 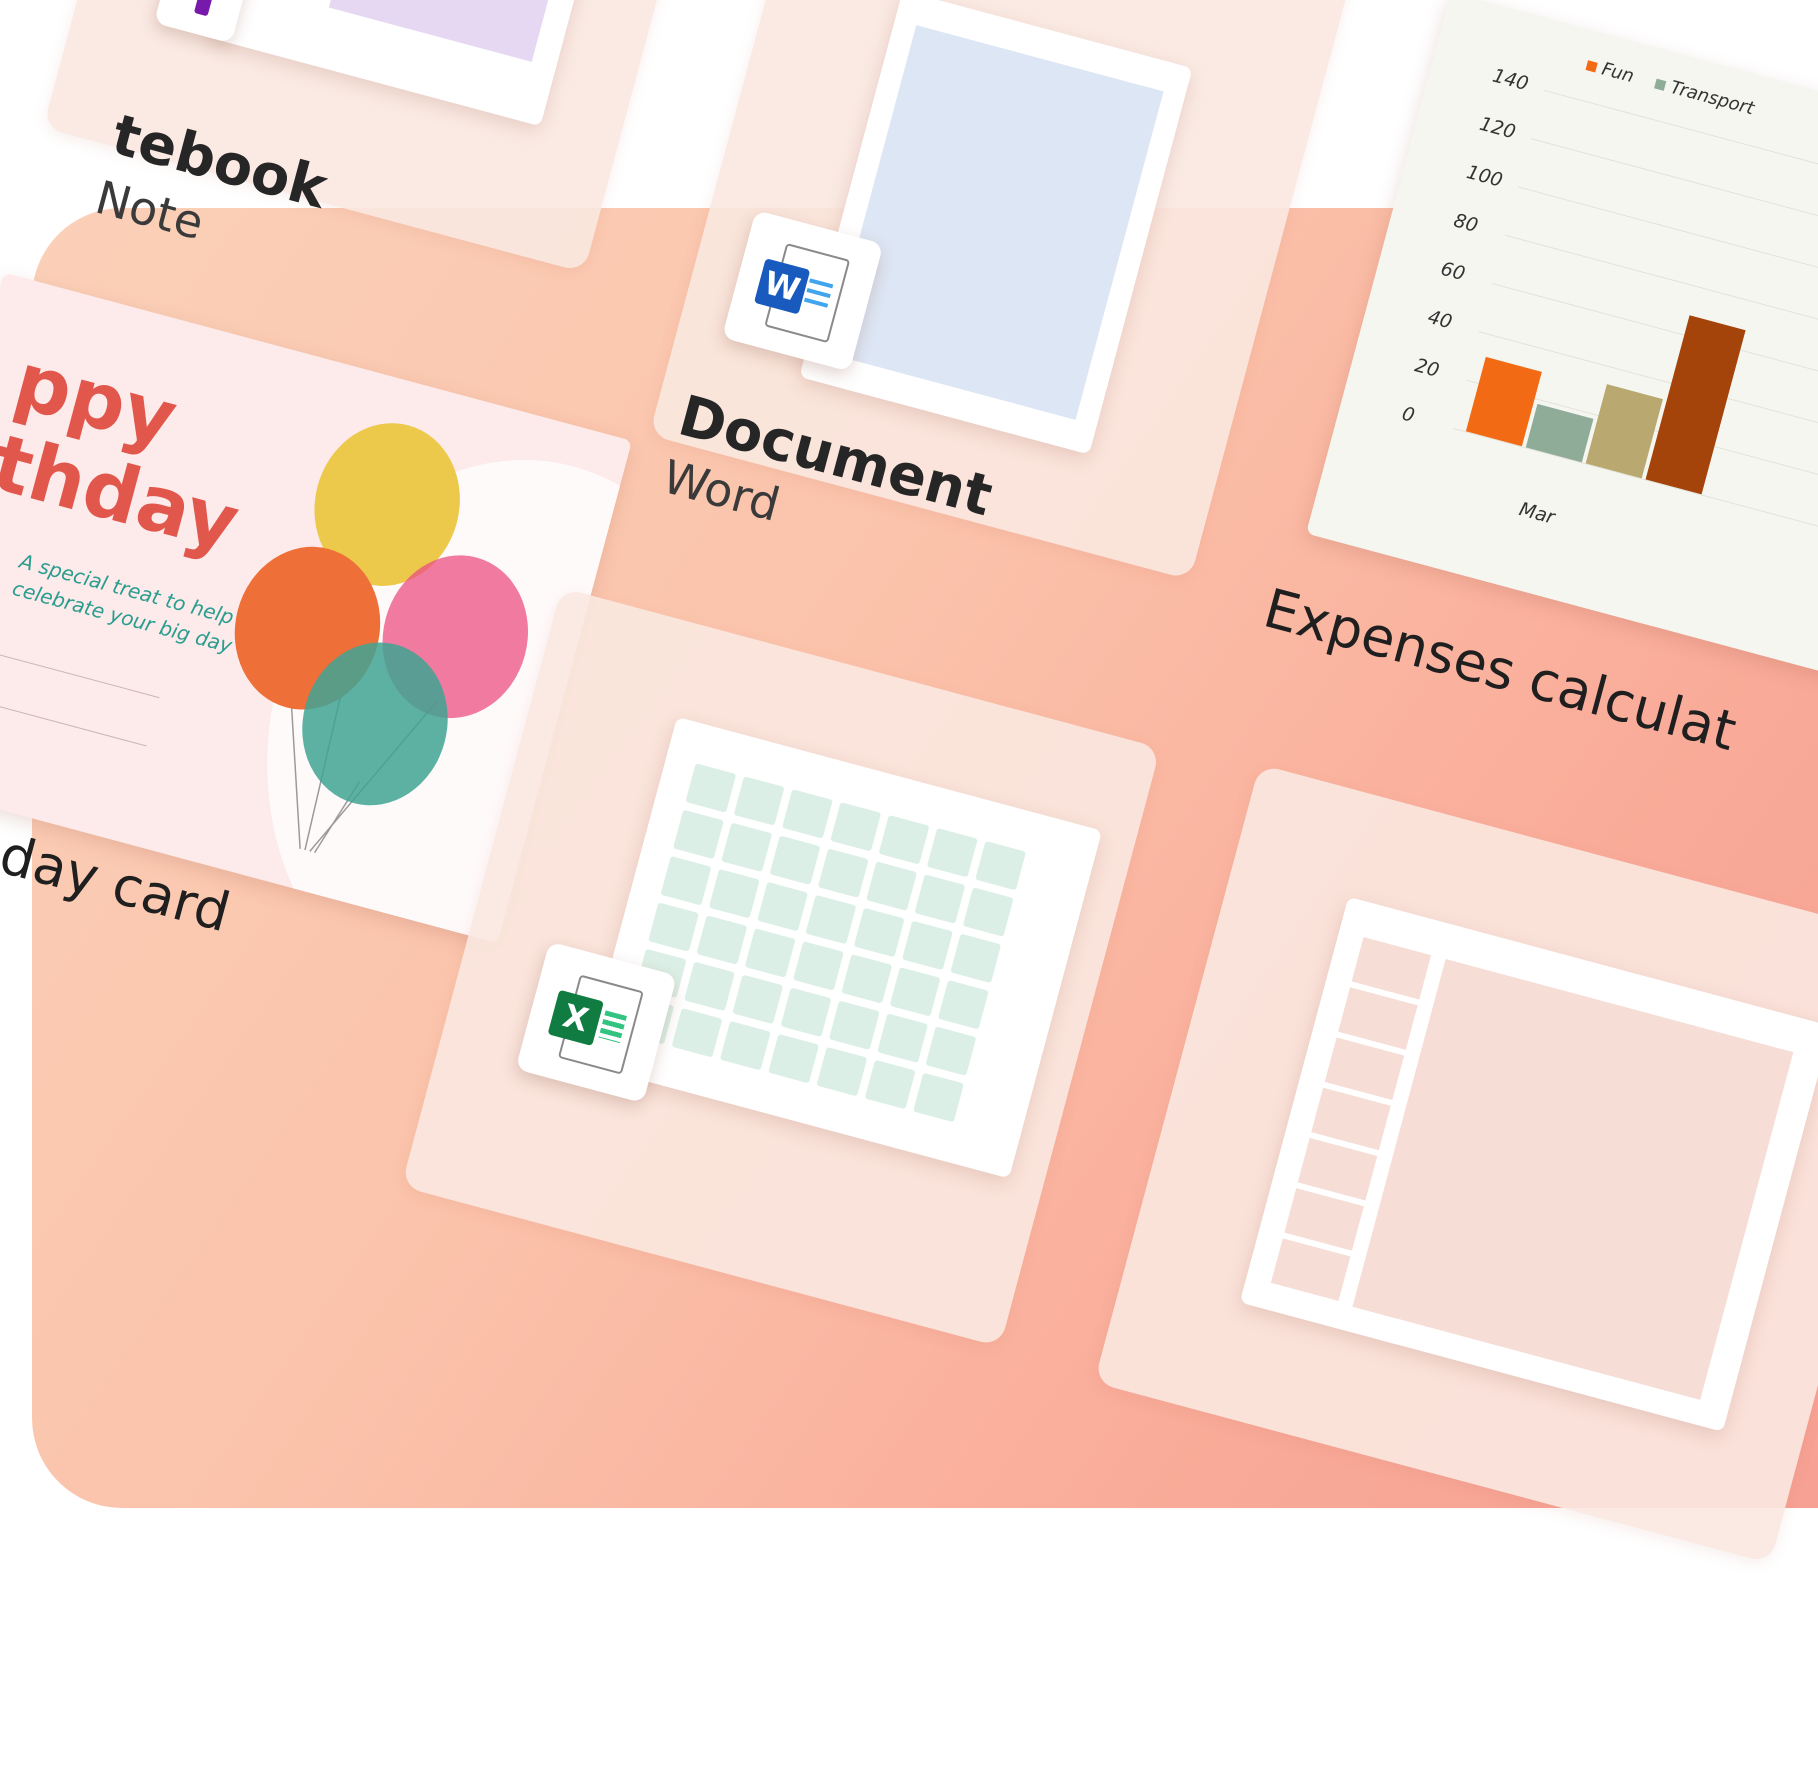 I want to click on y-tick-label: 120, so click(x=1497, y=128).